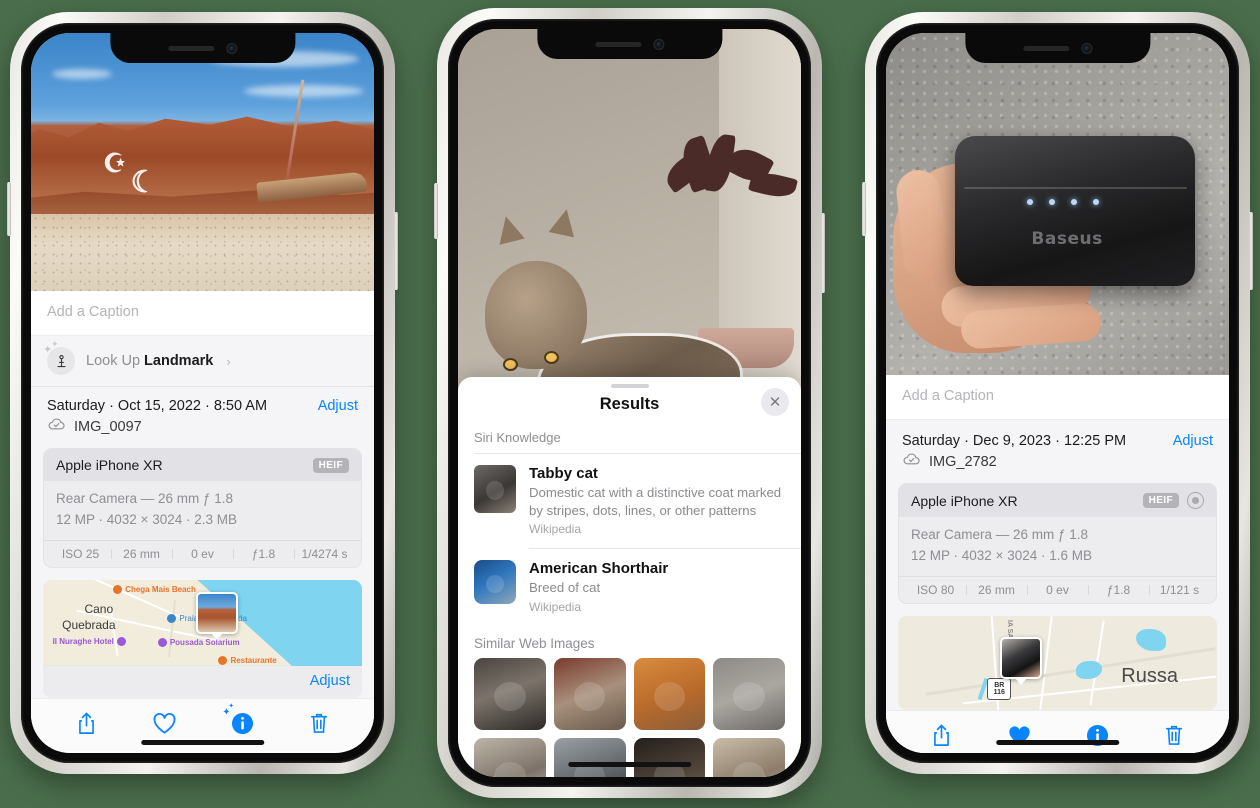 Image resolution: width=1260 pixels, height=808 pixels. Describe the element at coordinates (941, 738) in the screenshot. I see `share-icon-right` at that location.